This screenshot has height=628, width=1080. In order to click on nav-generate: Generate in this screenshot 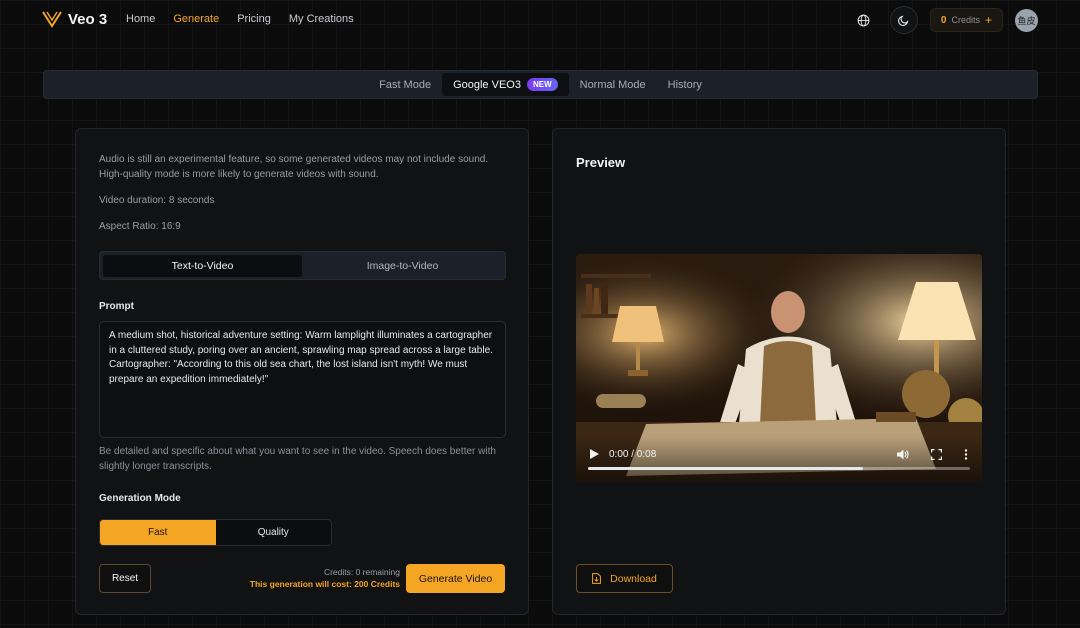, I will do `click(196, 19)`.